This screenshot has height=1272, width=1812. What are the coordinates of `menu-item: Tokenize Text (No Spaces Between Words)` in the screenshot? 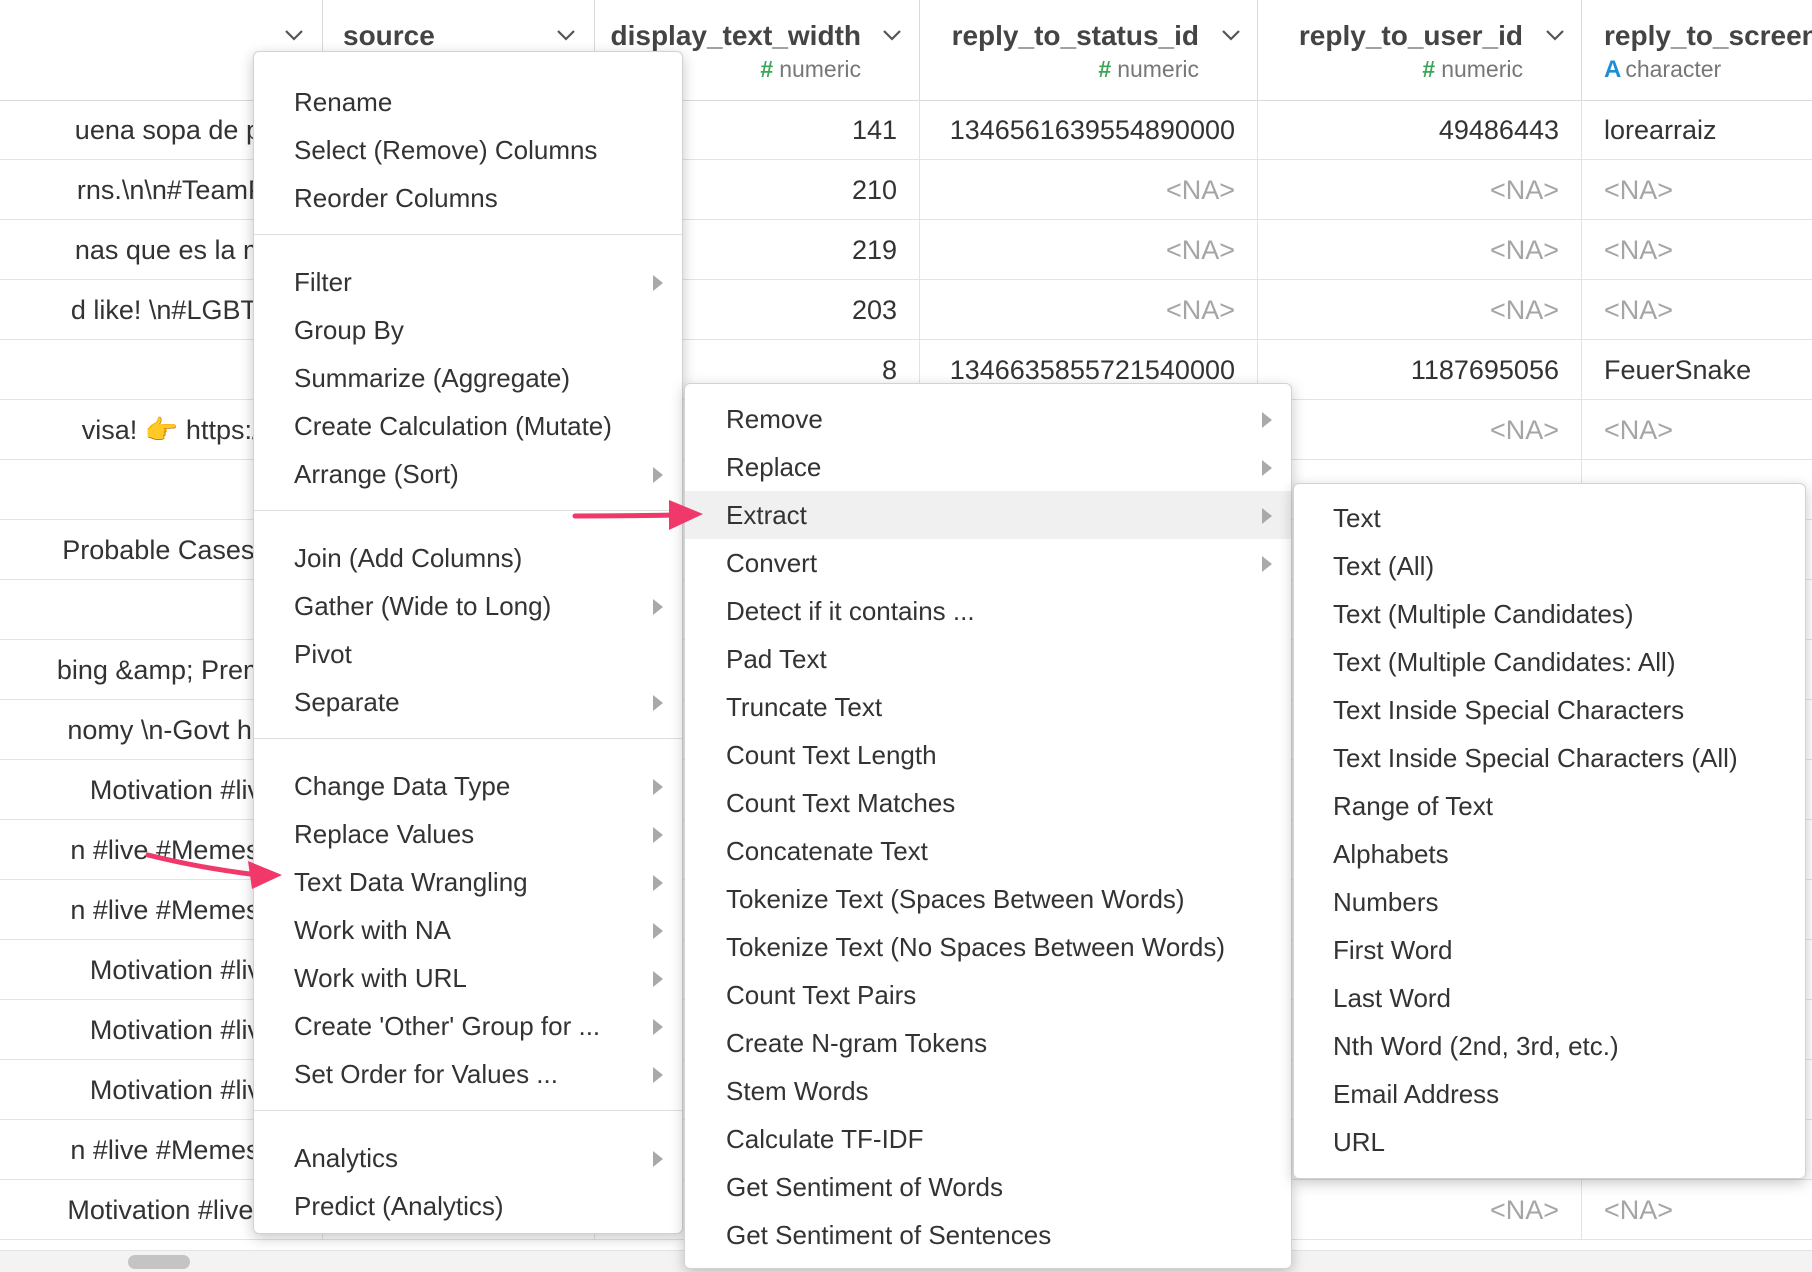 It's located at (988, 947).